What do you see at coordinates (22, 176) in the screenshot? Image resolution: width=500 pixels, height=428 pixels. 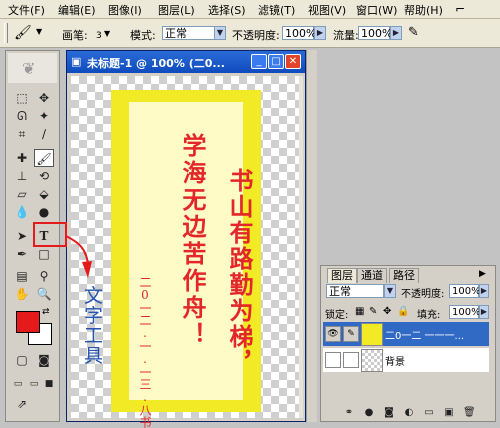 I see `stamp-tool-icon: ⊥` at bounding box center [22, 176].